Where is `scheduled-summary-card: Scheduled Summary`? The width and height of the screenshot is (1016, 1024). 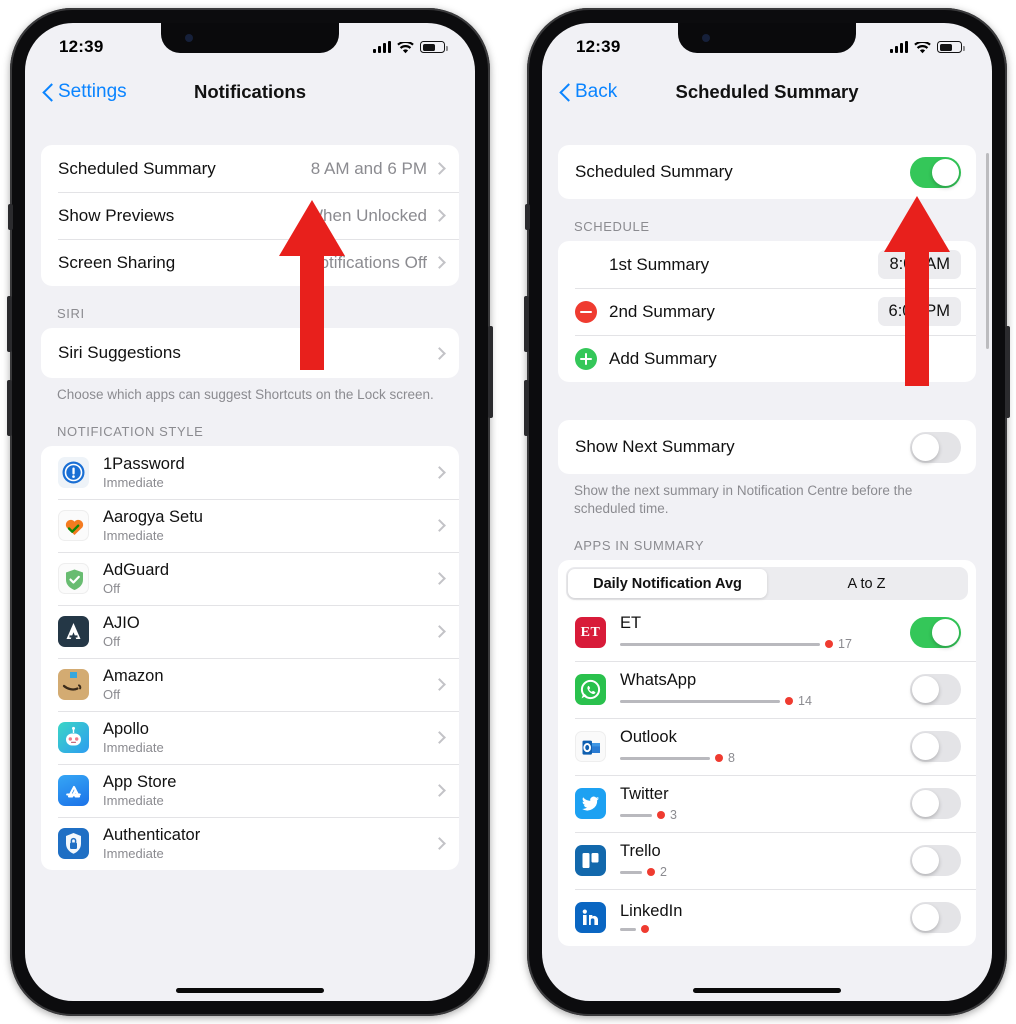
scheduled-summary-card: Scheduled Summary is located at coordinates (767, 172).